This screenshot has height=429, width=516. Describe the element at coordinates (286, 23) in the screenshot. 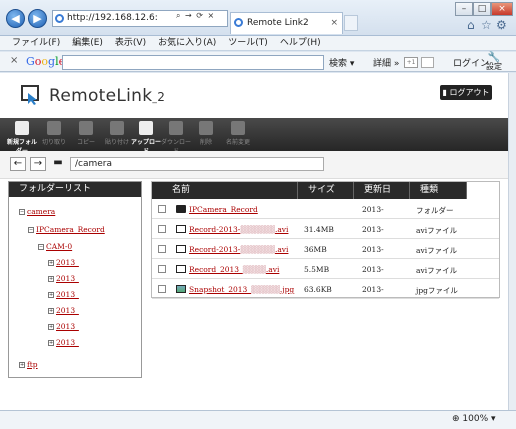

I see `browser-tab: Remote Link2 ×` at that location.